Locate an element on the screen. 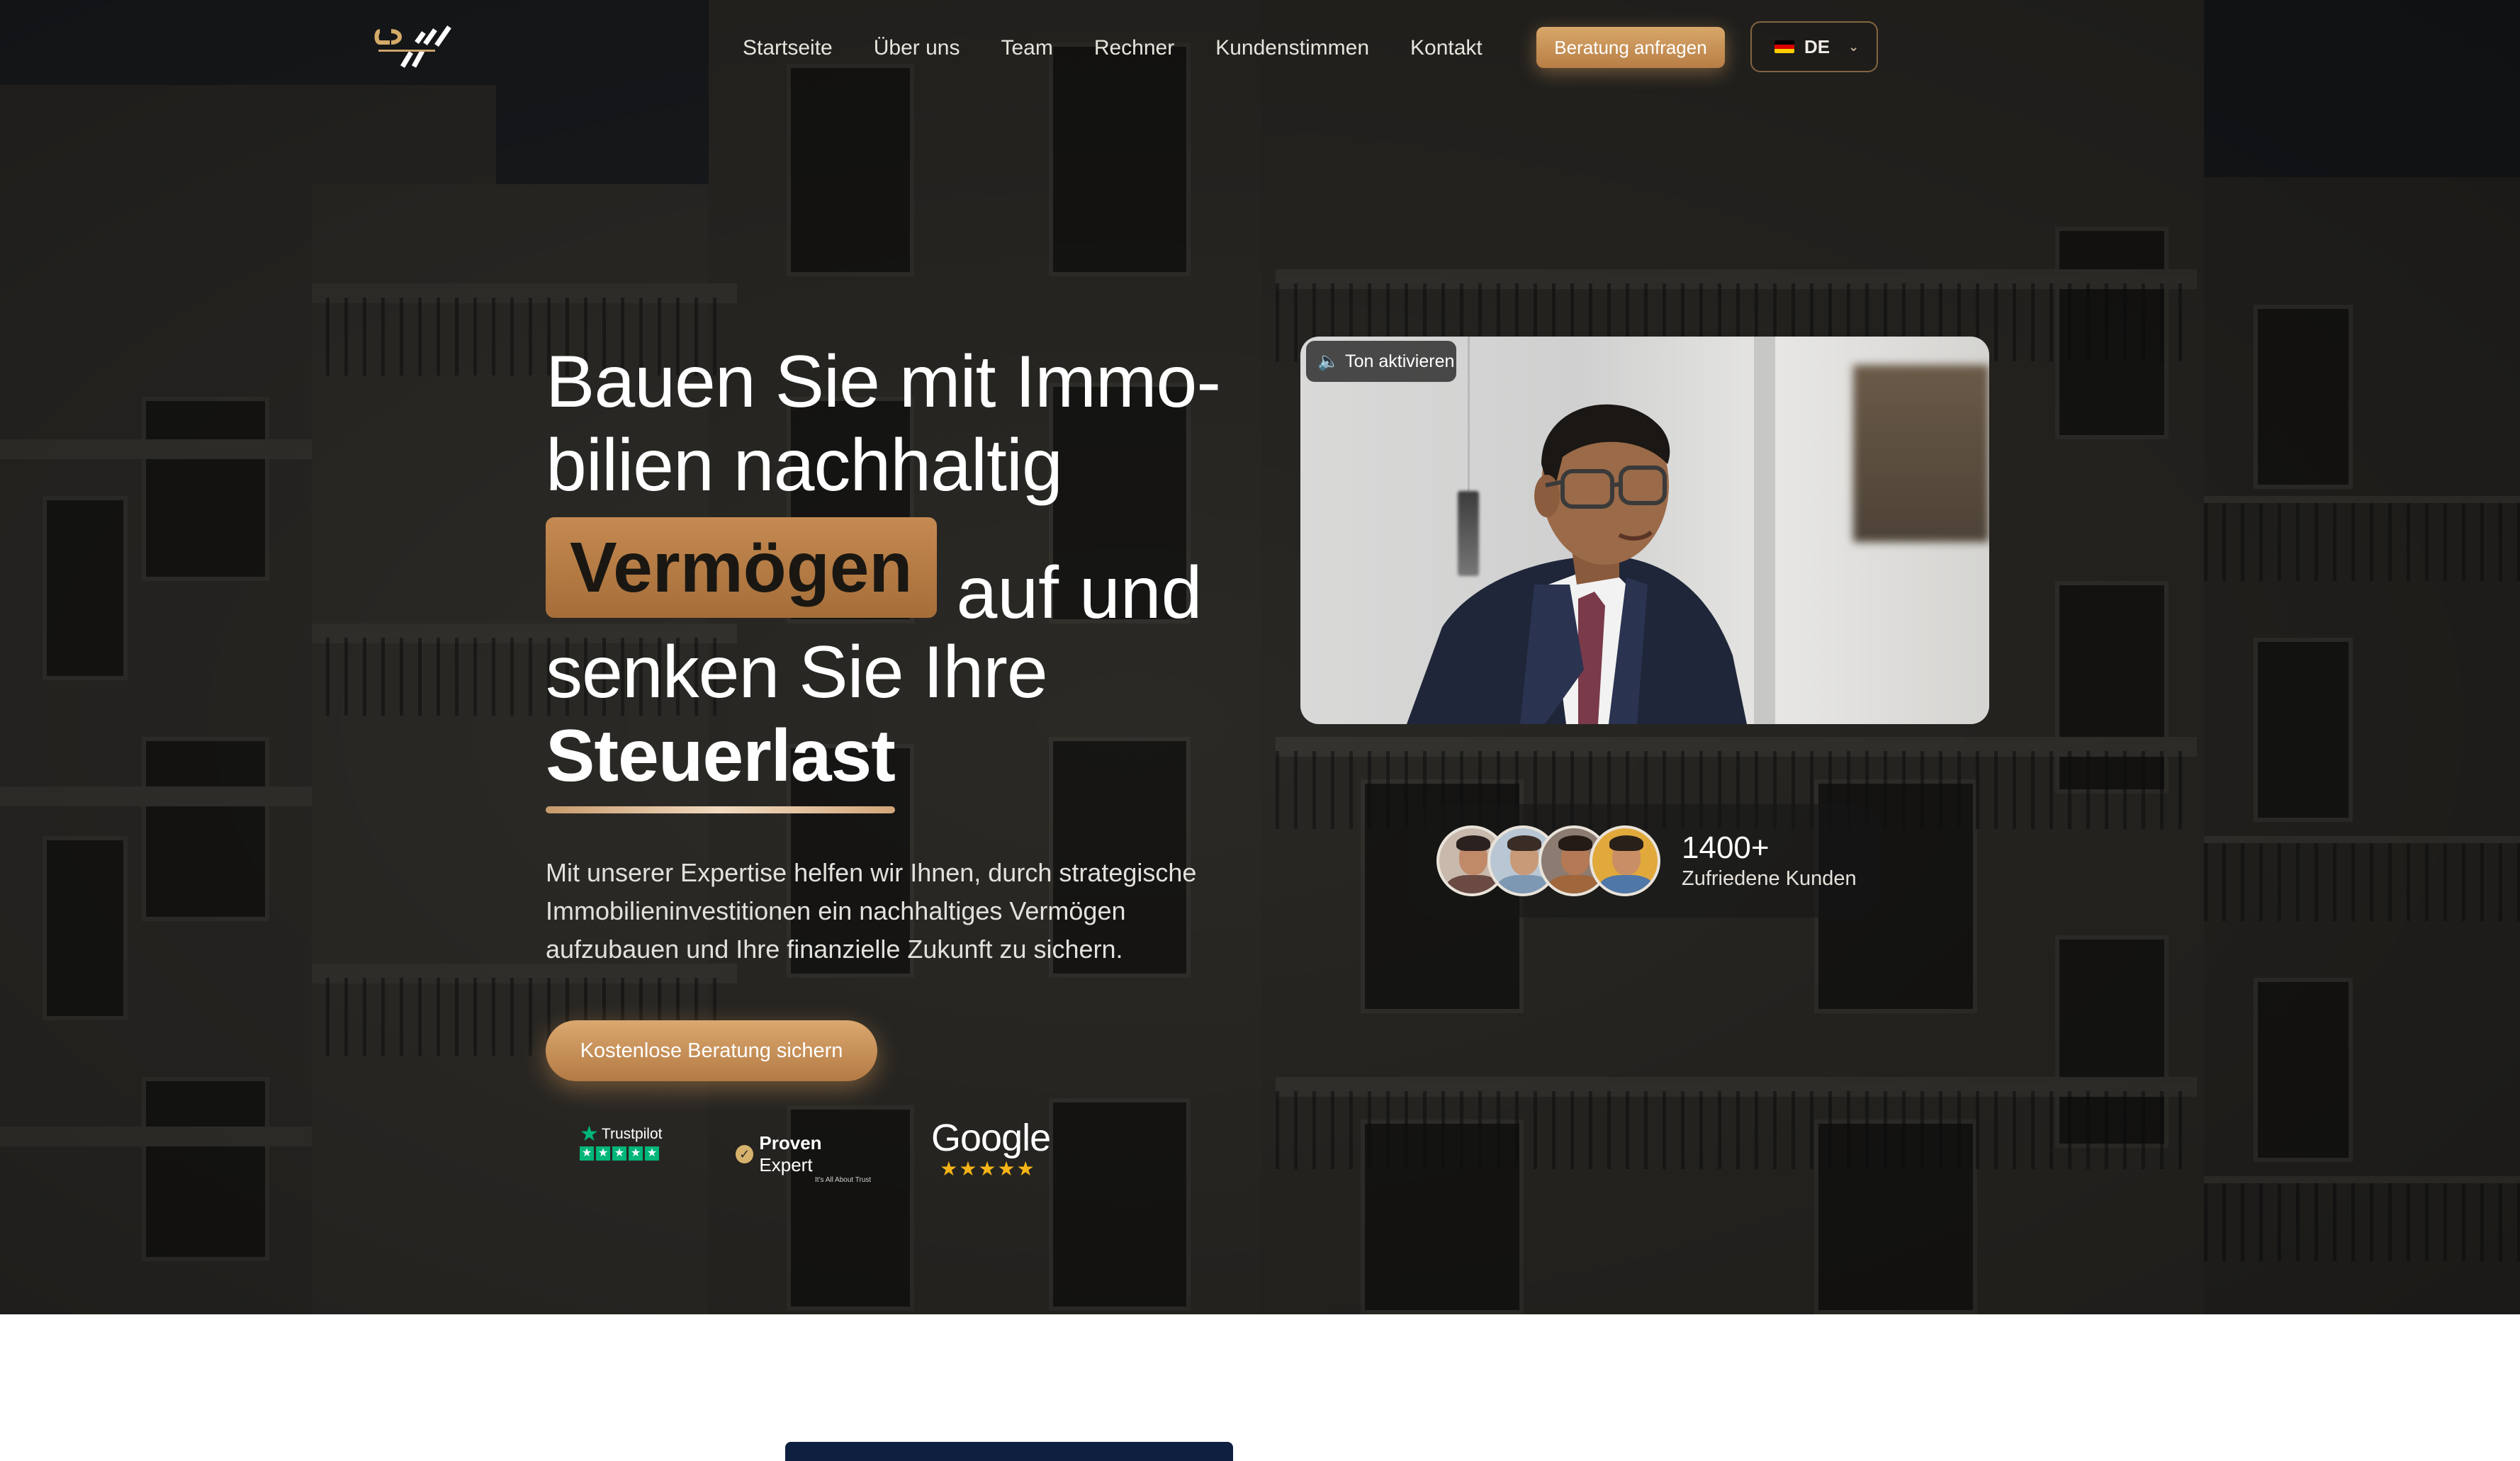 This screenshot has width=2520, height=1461. trustpilot-badge: ★ Trustpilot ★ ★ ★ ★ ★ is located at coordinates (622, 1141).